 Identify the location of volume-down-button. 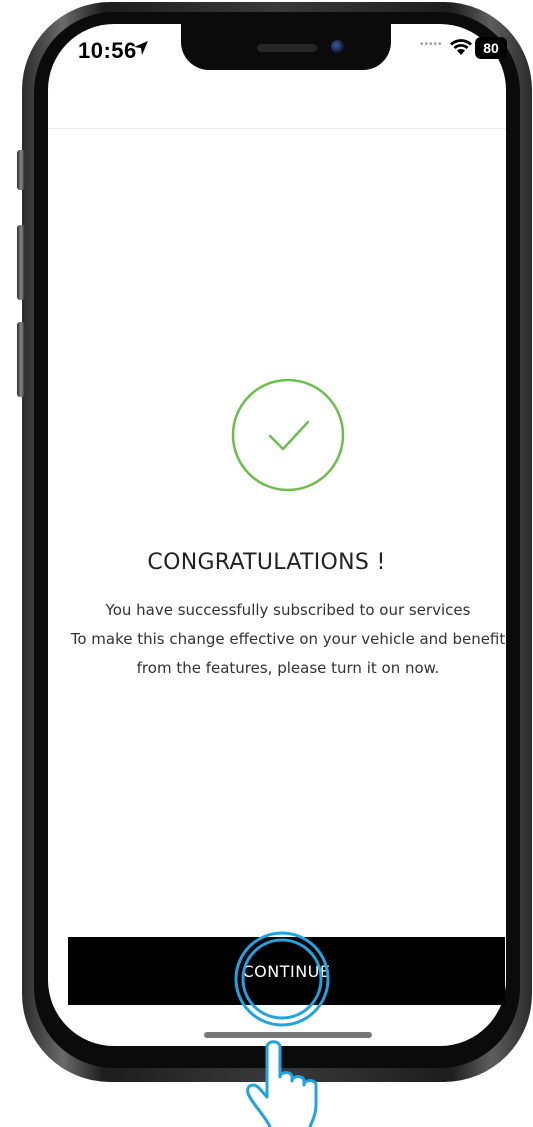
(21, 359).